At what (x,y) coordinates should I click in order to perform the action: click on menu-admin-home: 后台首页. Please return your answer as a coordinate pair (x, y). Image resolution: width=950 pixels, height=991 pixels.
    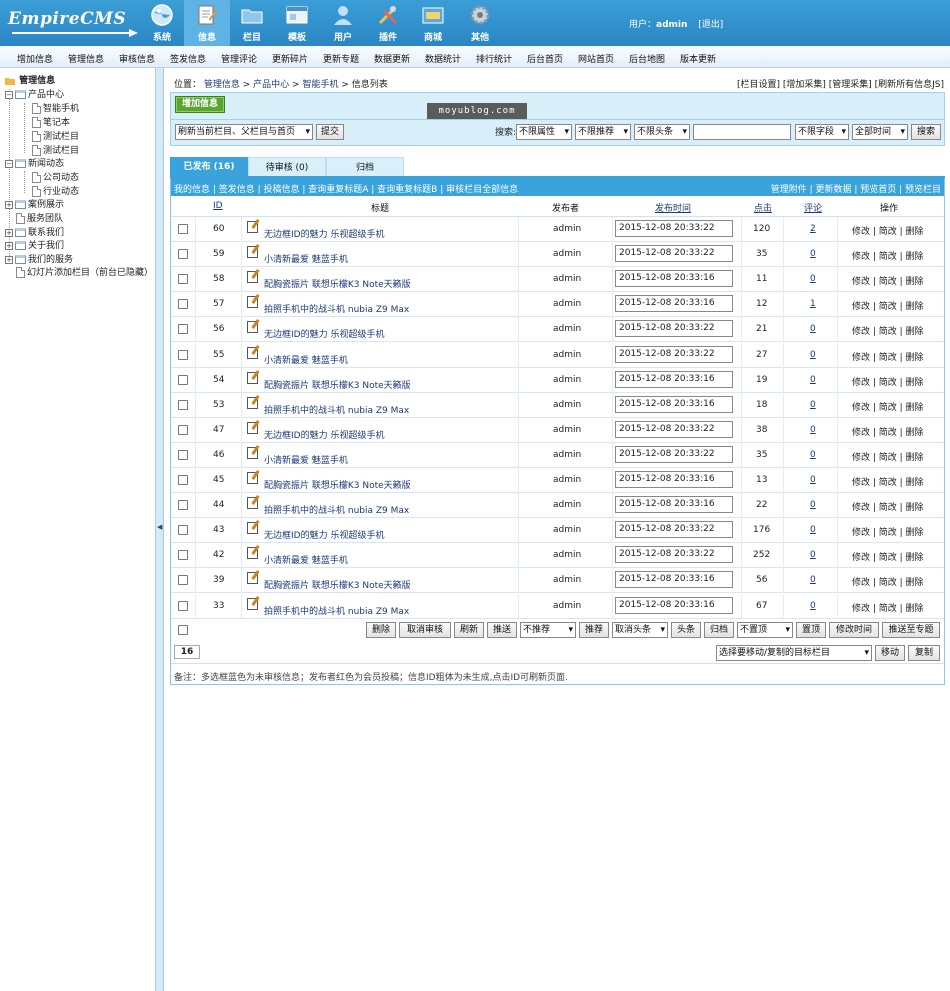
    Looking at the image, I should click on (545, 58).